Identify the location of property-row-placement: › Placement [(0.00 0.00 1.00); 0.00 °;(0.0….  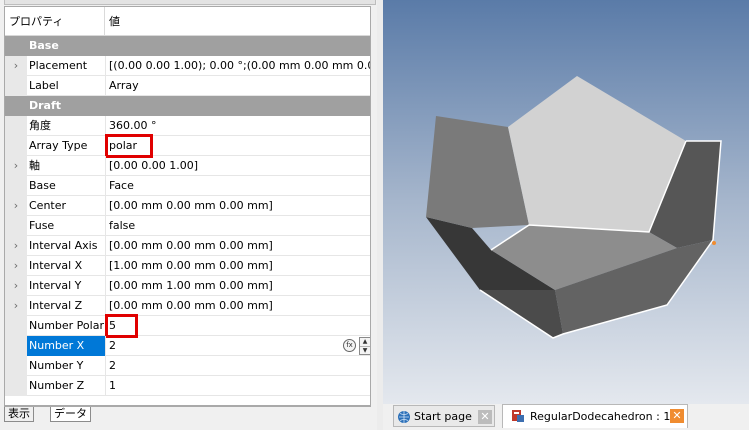
(187, 66).